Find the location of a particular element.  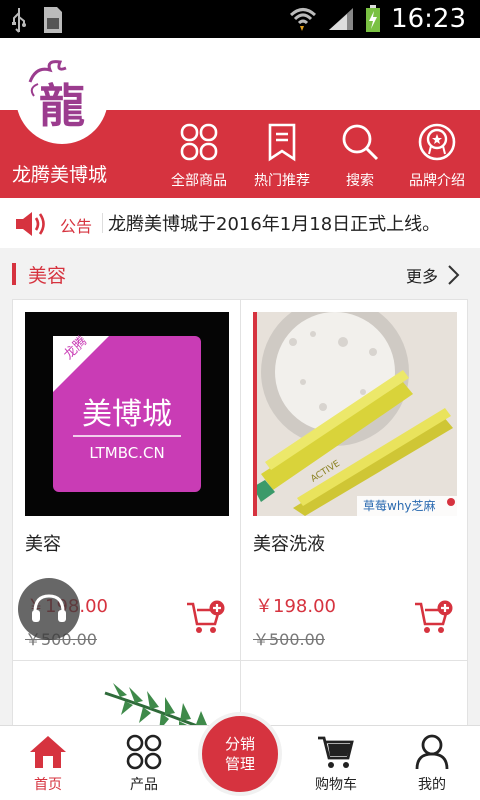

nav-brand-intro: 品牌介绍 is located at coordinates (437, 156).